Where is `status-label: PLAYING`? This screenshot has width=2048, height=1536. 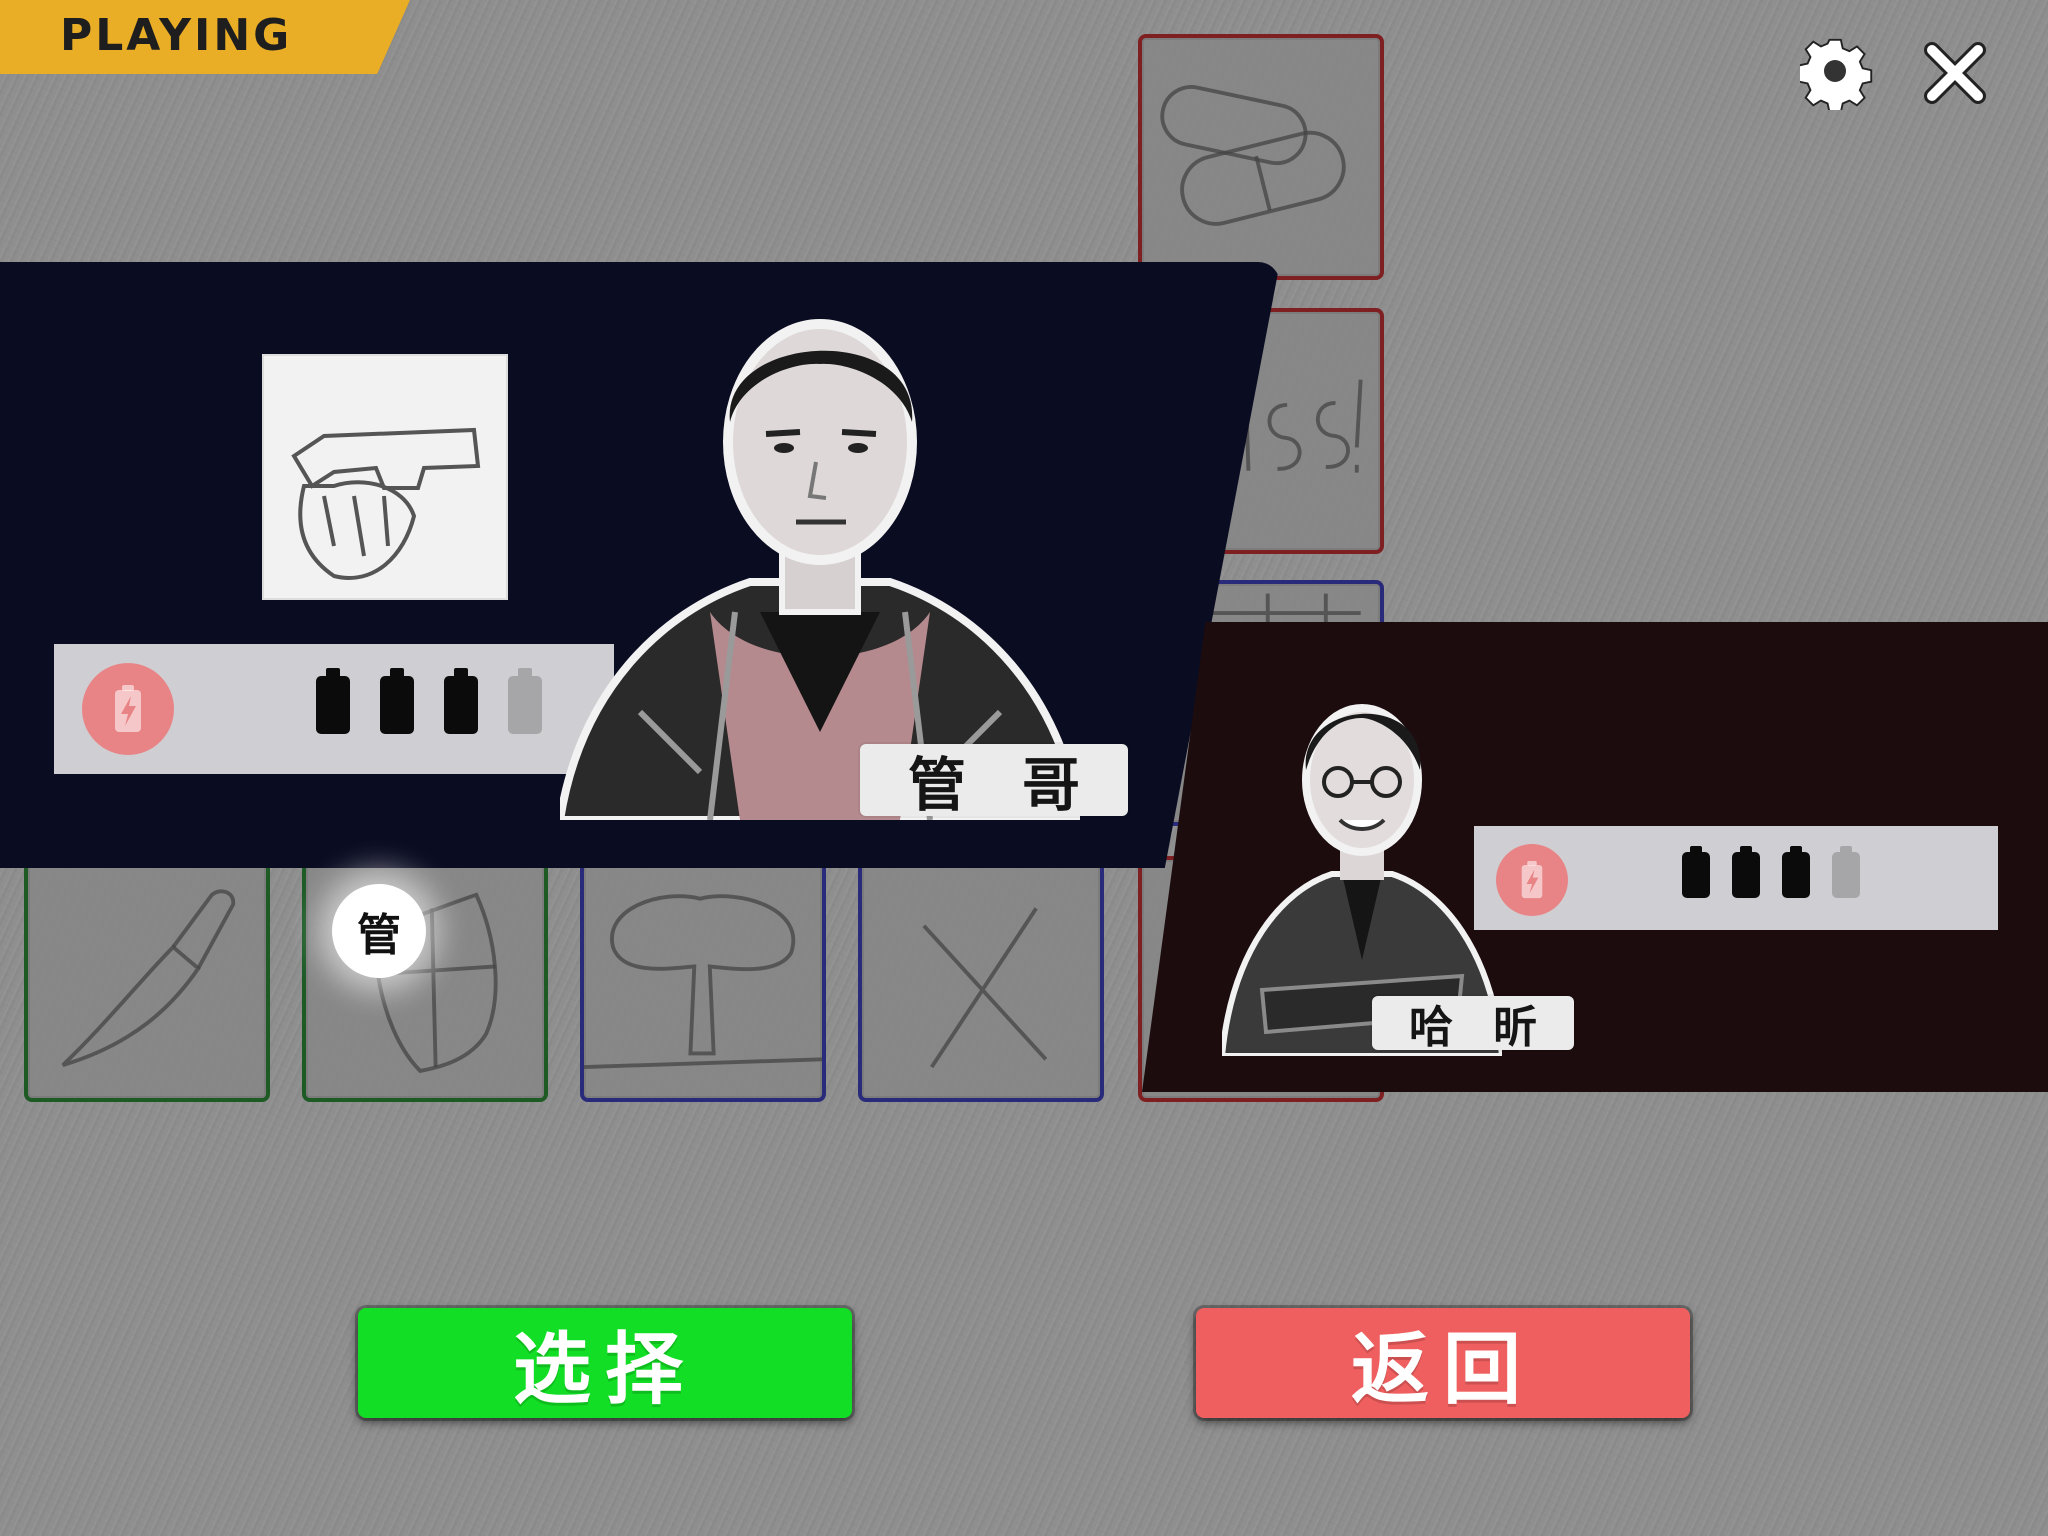
status-label: PLAYING is located at coordinates (176, 35).